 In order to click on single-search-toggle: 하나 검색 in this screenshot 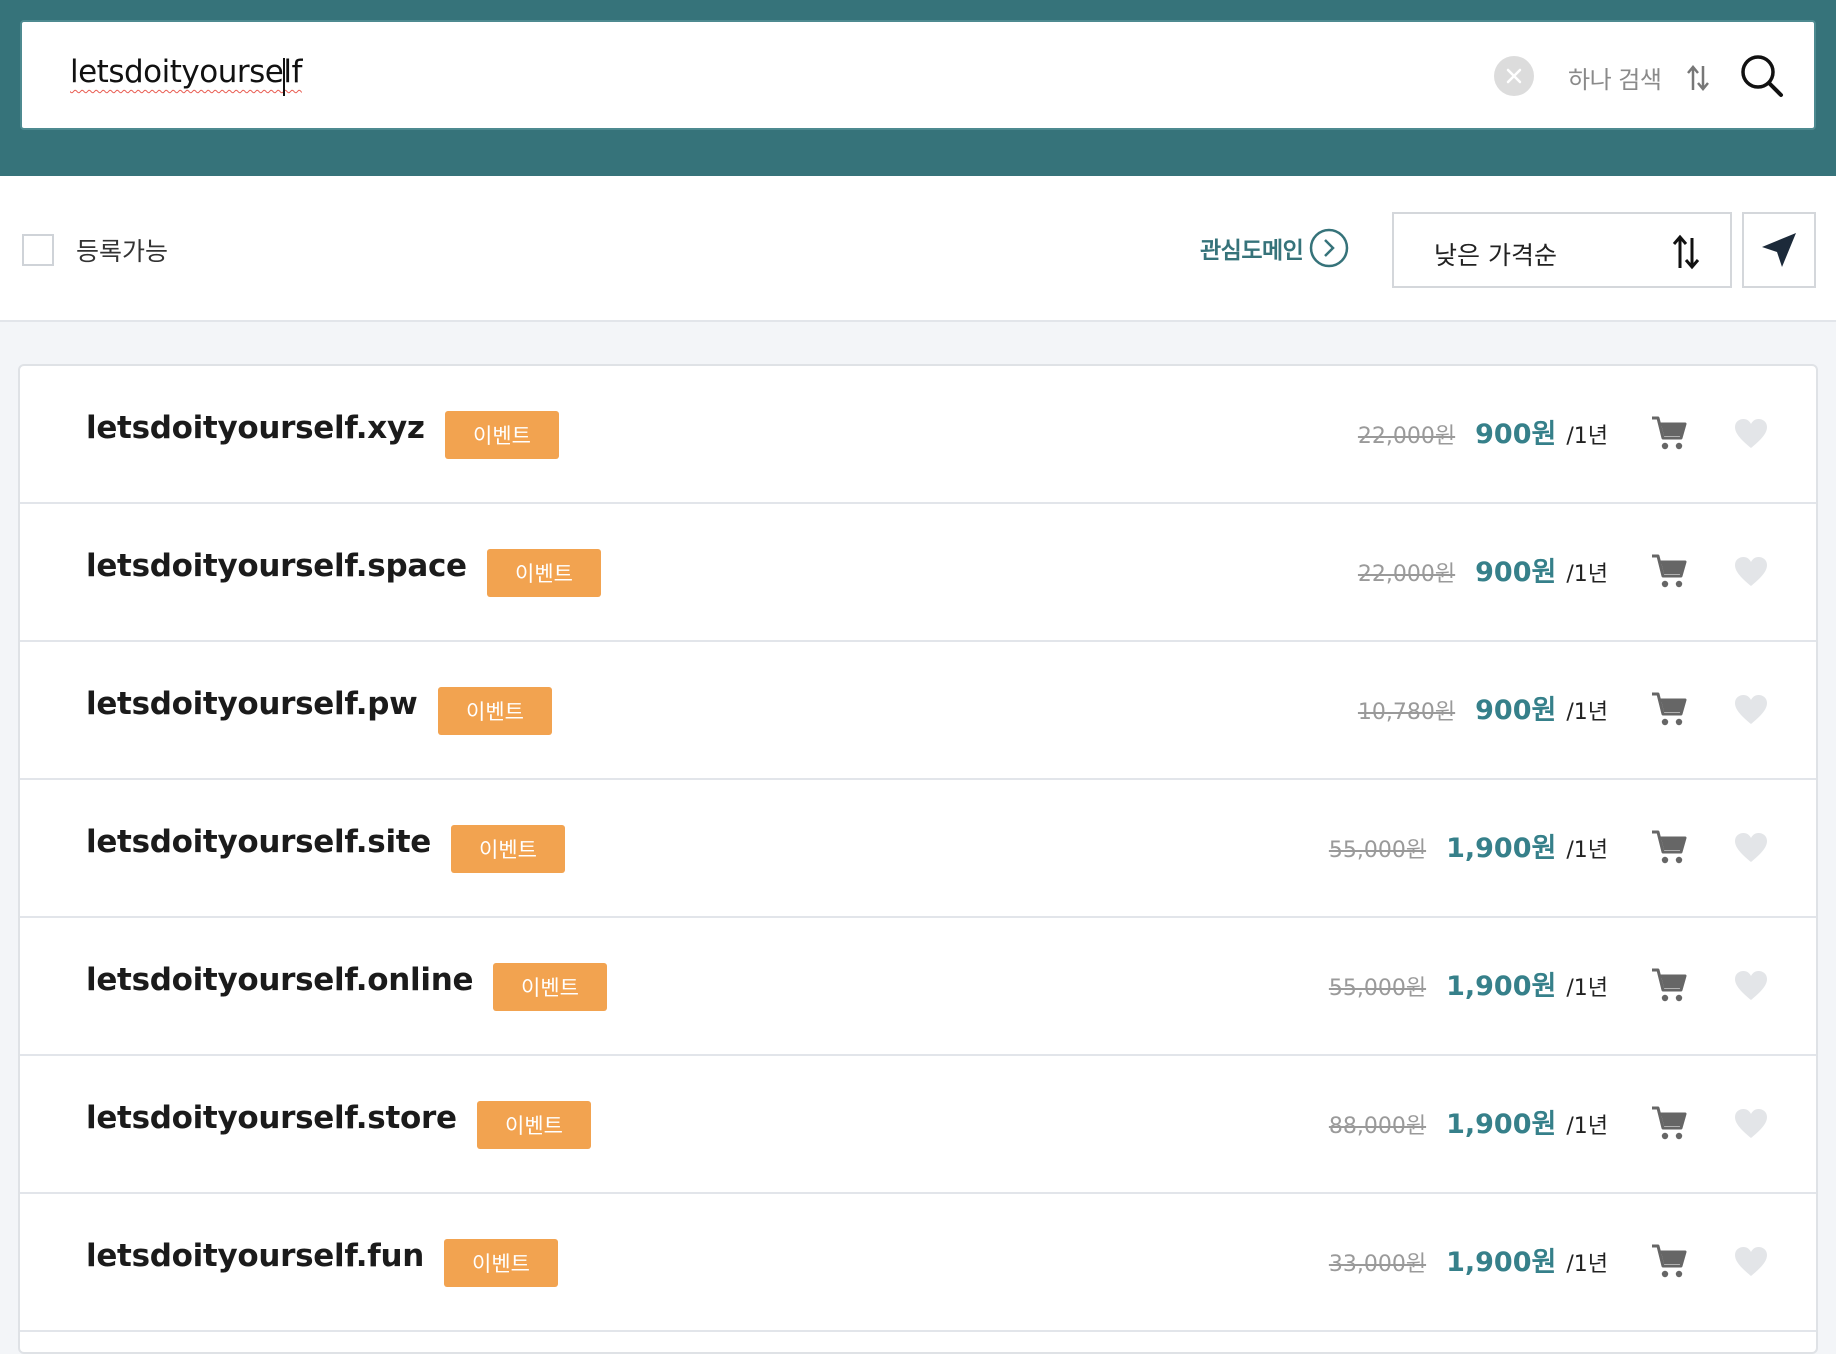, I will do `click(1615, 77)`.